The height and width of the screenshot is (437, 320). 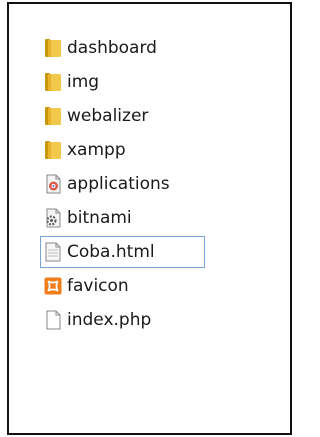 What do you see at coordinates (118, 183) in the screenshot?
I see `file-name: applications` at bounding box center [118, 183].